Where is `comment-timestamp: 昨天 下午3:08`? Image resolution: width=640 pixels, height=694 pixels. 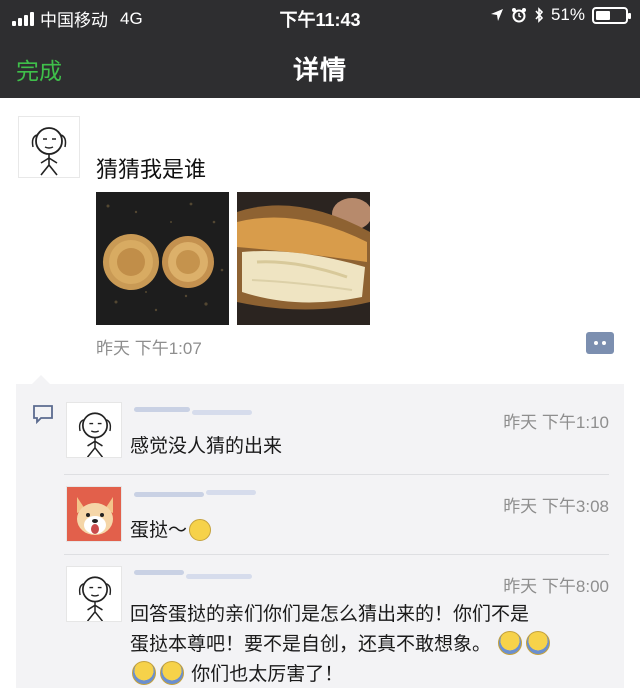 comment-timestamp: 昨天 下午3:08 is located at coordinates (556, 506).